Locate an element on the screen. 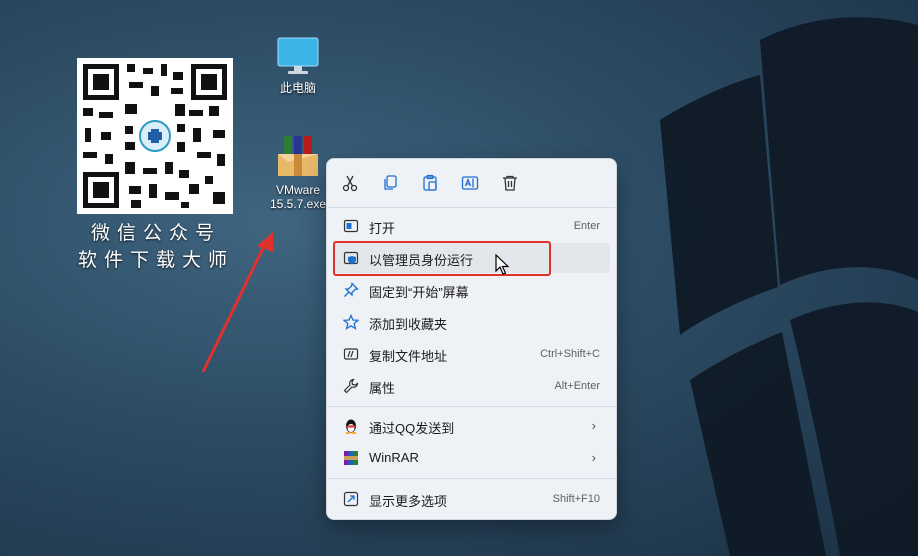 This screenshot has height=556, width=918. wrench-icon is located at coordinates (351, 386).